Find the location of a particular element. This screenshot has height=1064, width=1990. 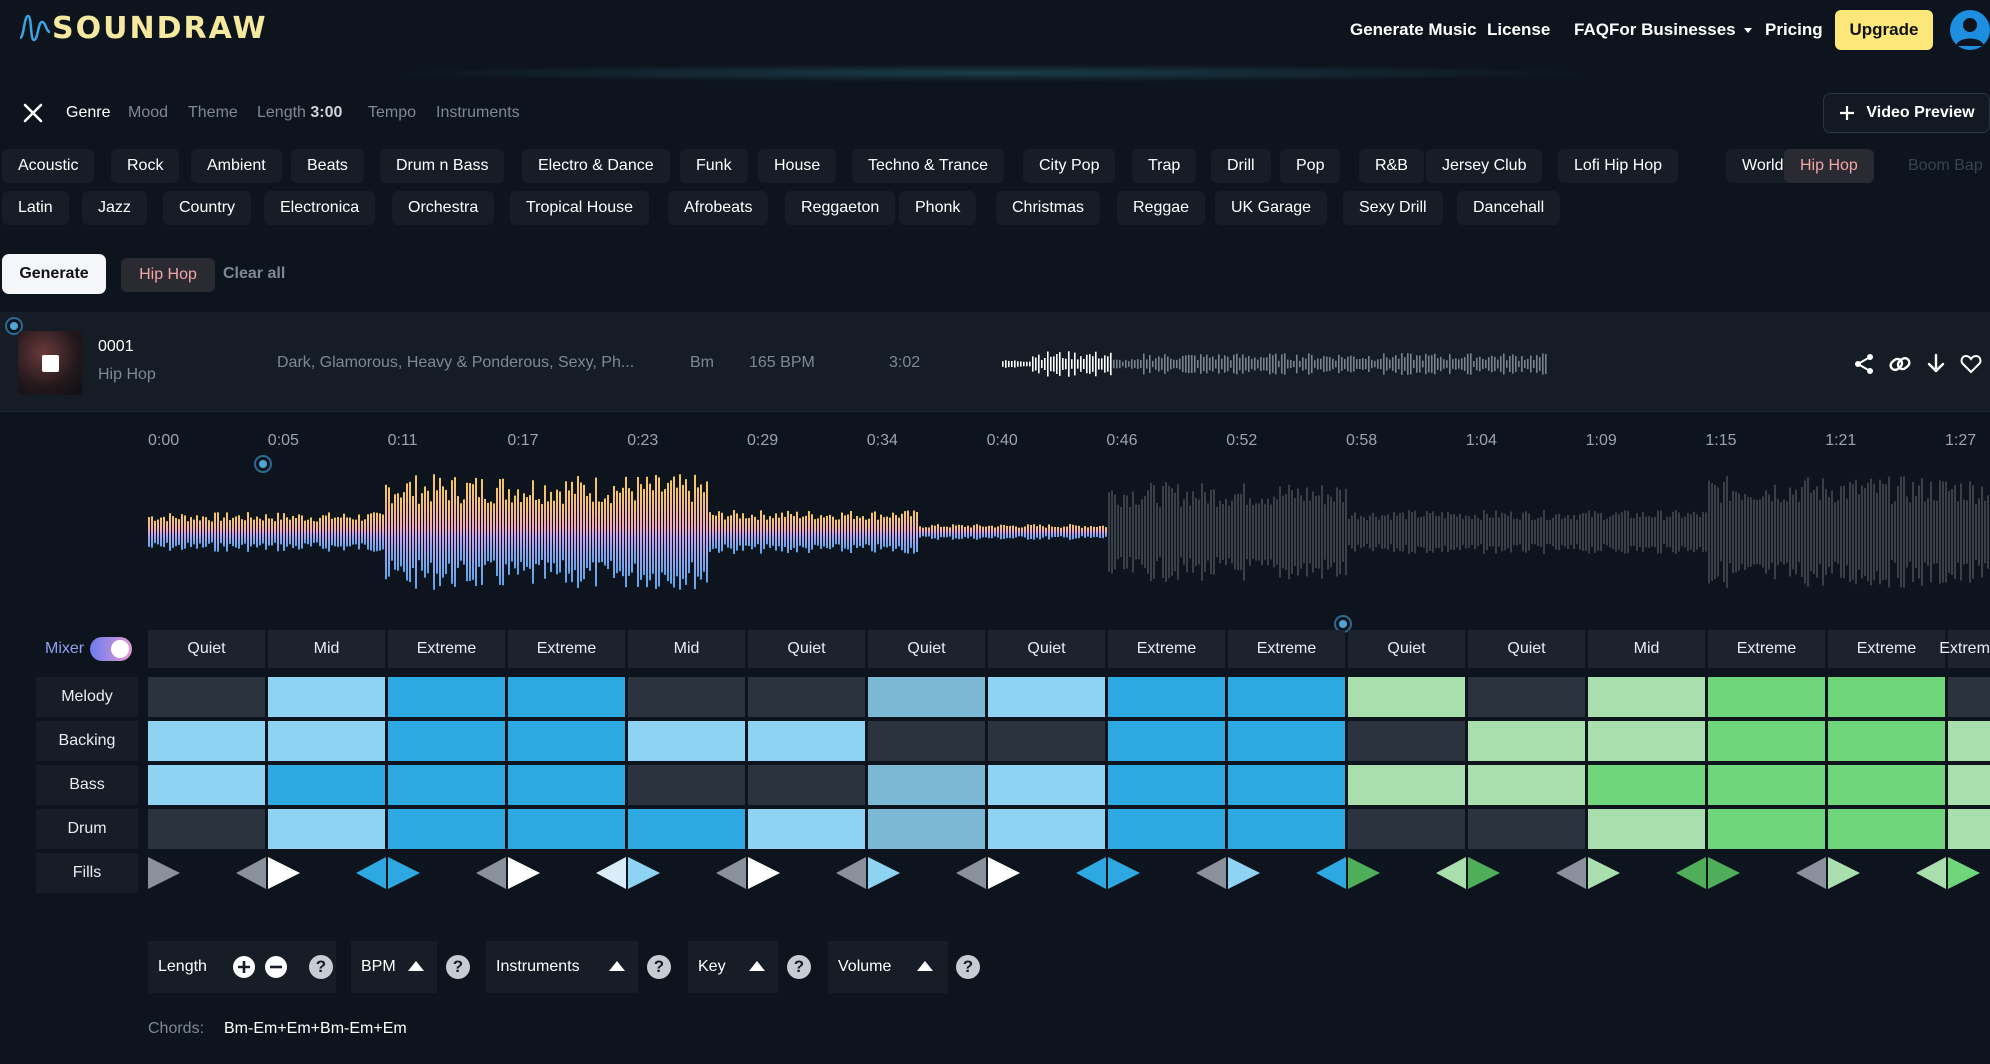

nav-generate-music: Generate Music is located at coordinates (1413, 30).